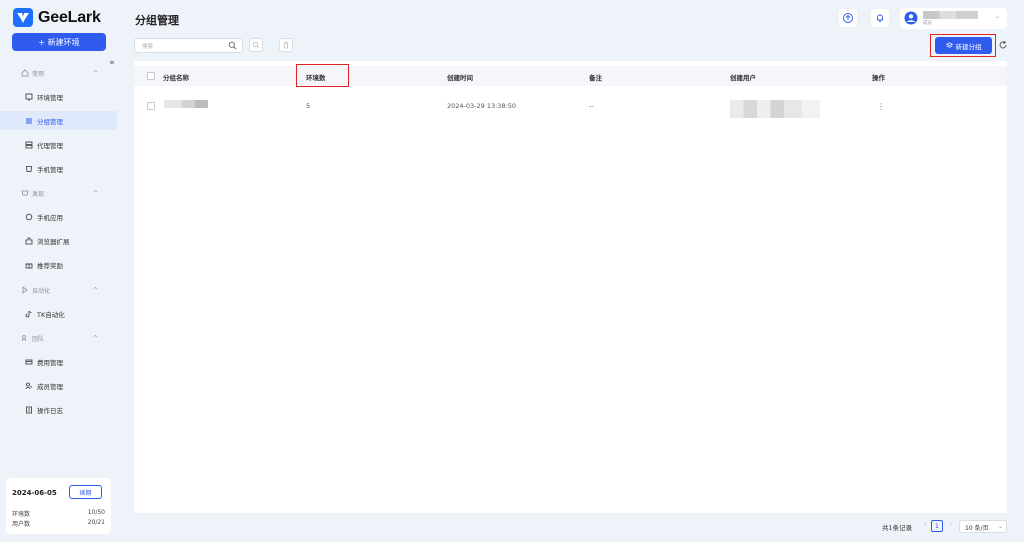  Describe the element at coordinates (85, 492) in the screenshot. I see `renew-button: 续期` at that location.